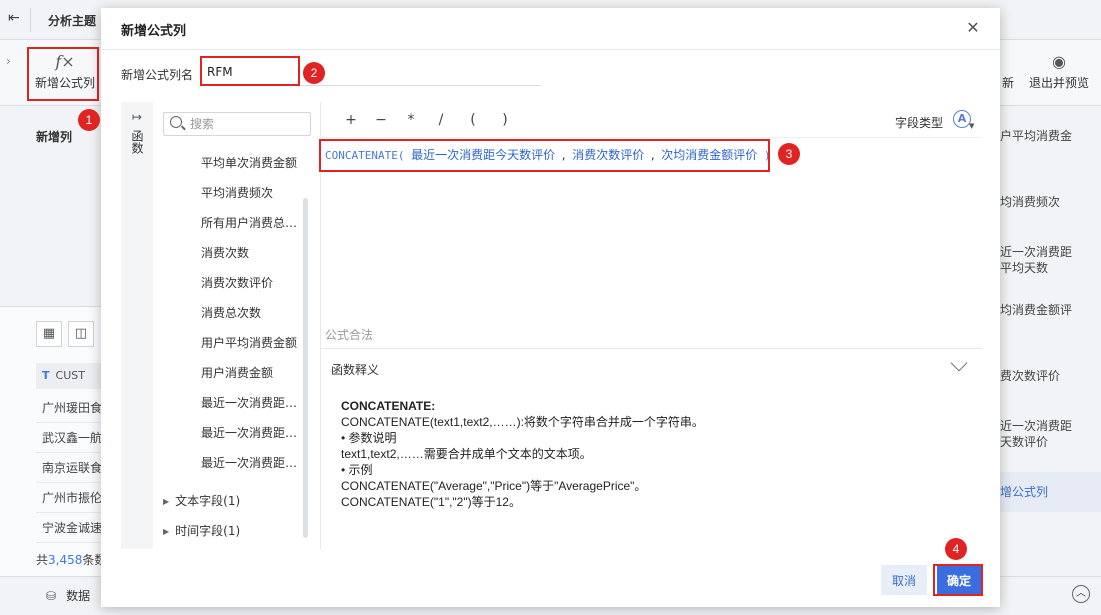  Describe the element at coordinates (958, 580) in the screenshot. I see `highlight-box-confirm` at that location.